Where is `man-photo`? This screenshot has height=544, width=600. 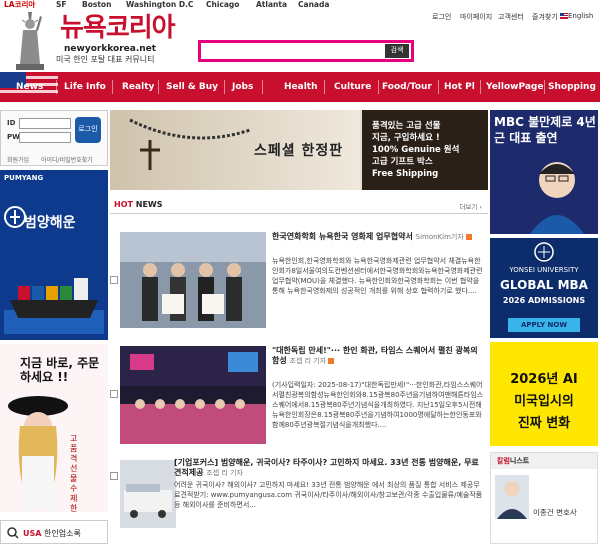 man-photo is located at coordinates (557, 198).